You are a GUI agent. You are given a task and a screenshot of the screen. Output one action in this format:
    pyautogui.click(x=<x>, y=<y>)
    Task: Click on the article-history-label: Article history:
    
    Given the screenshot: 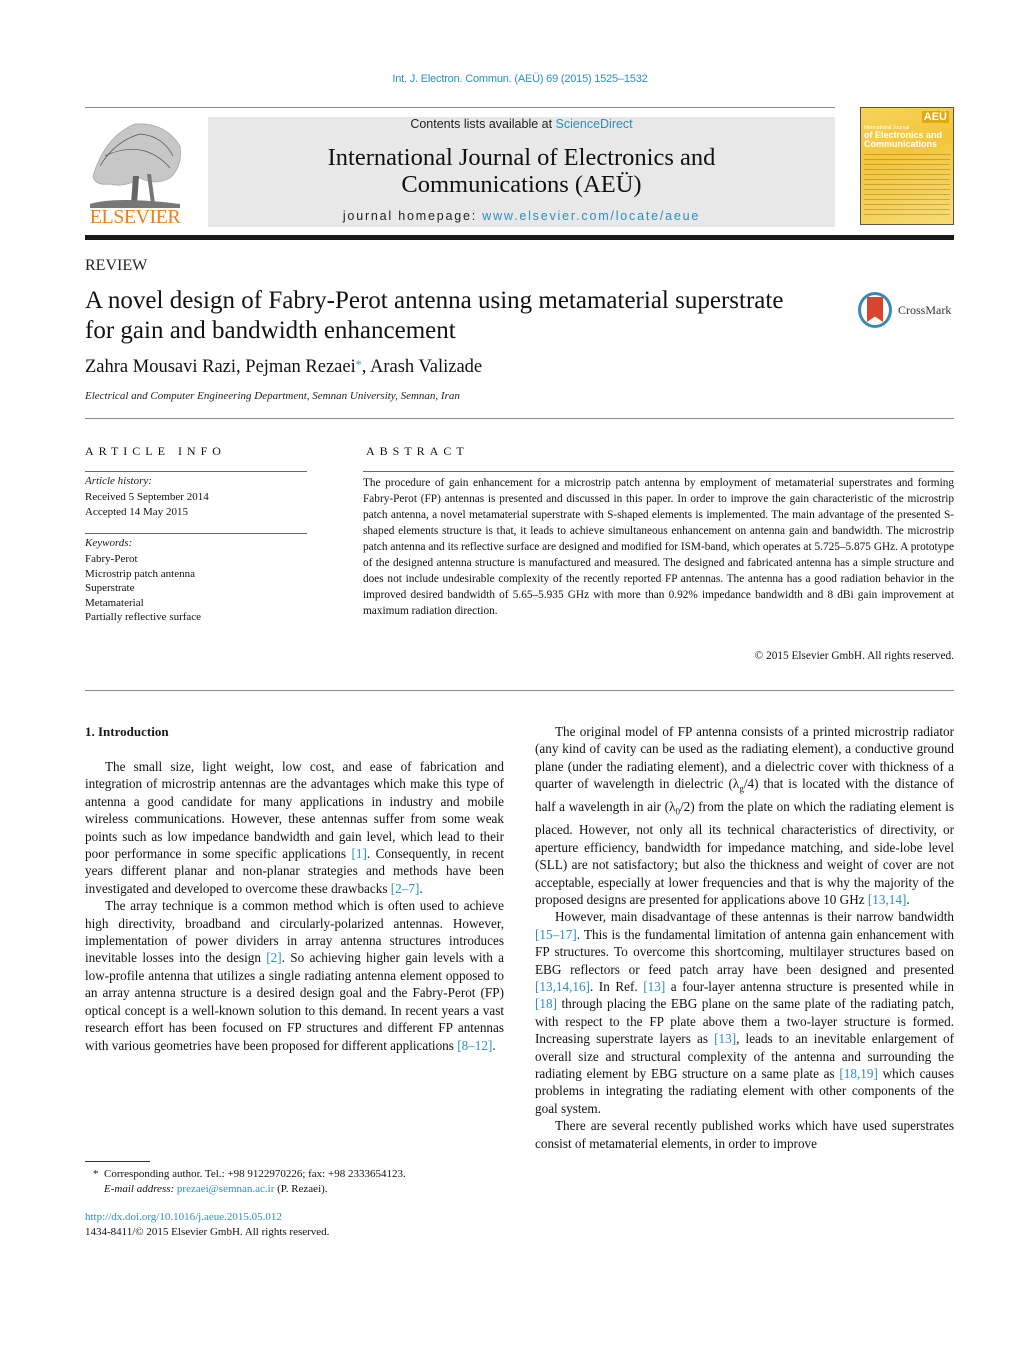 What is the action you would take?
    pyautogui.click(x=118, y=481)
    